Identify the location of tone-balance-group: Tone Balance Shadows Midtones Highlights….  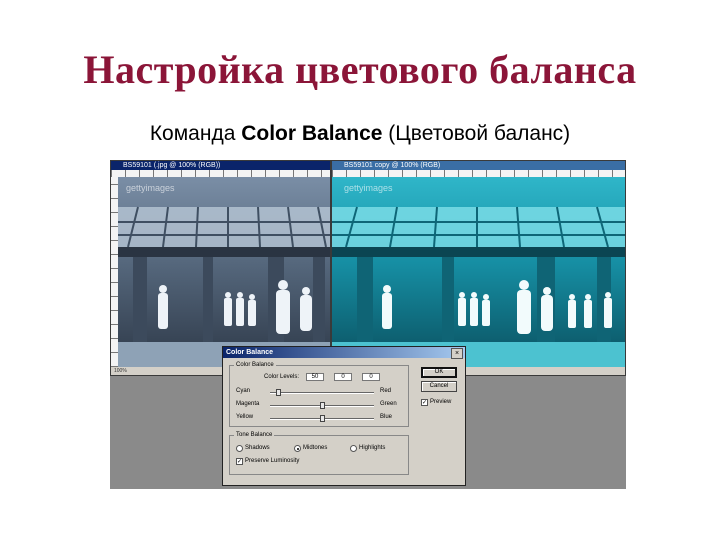
(319, 453).